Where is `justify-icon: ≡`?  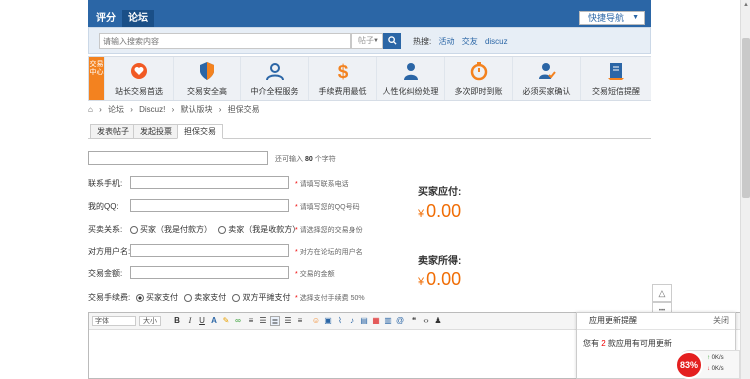
justify-icon: ≡ is located at coordinates (300, 321).